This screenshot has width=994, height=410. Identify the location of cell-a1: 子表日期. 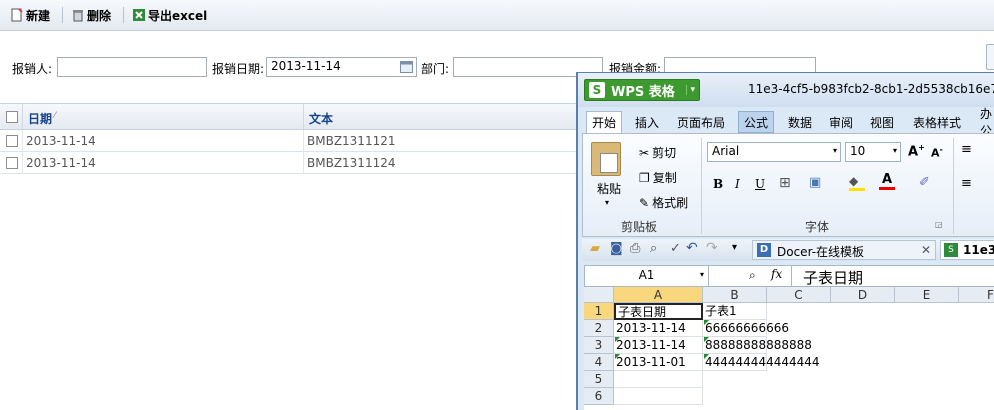
(658, 311).